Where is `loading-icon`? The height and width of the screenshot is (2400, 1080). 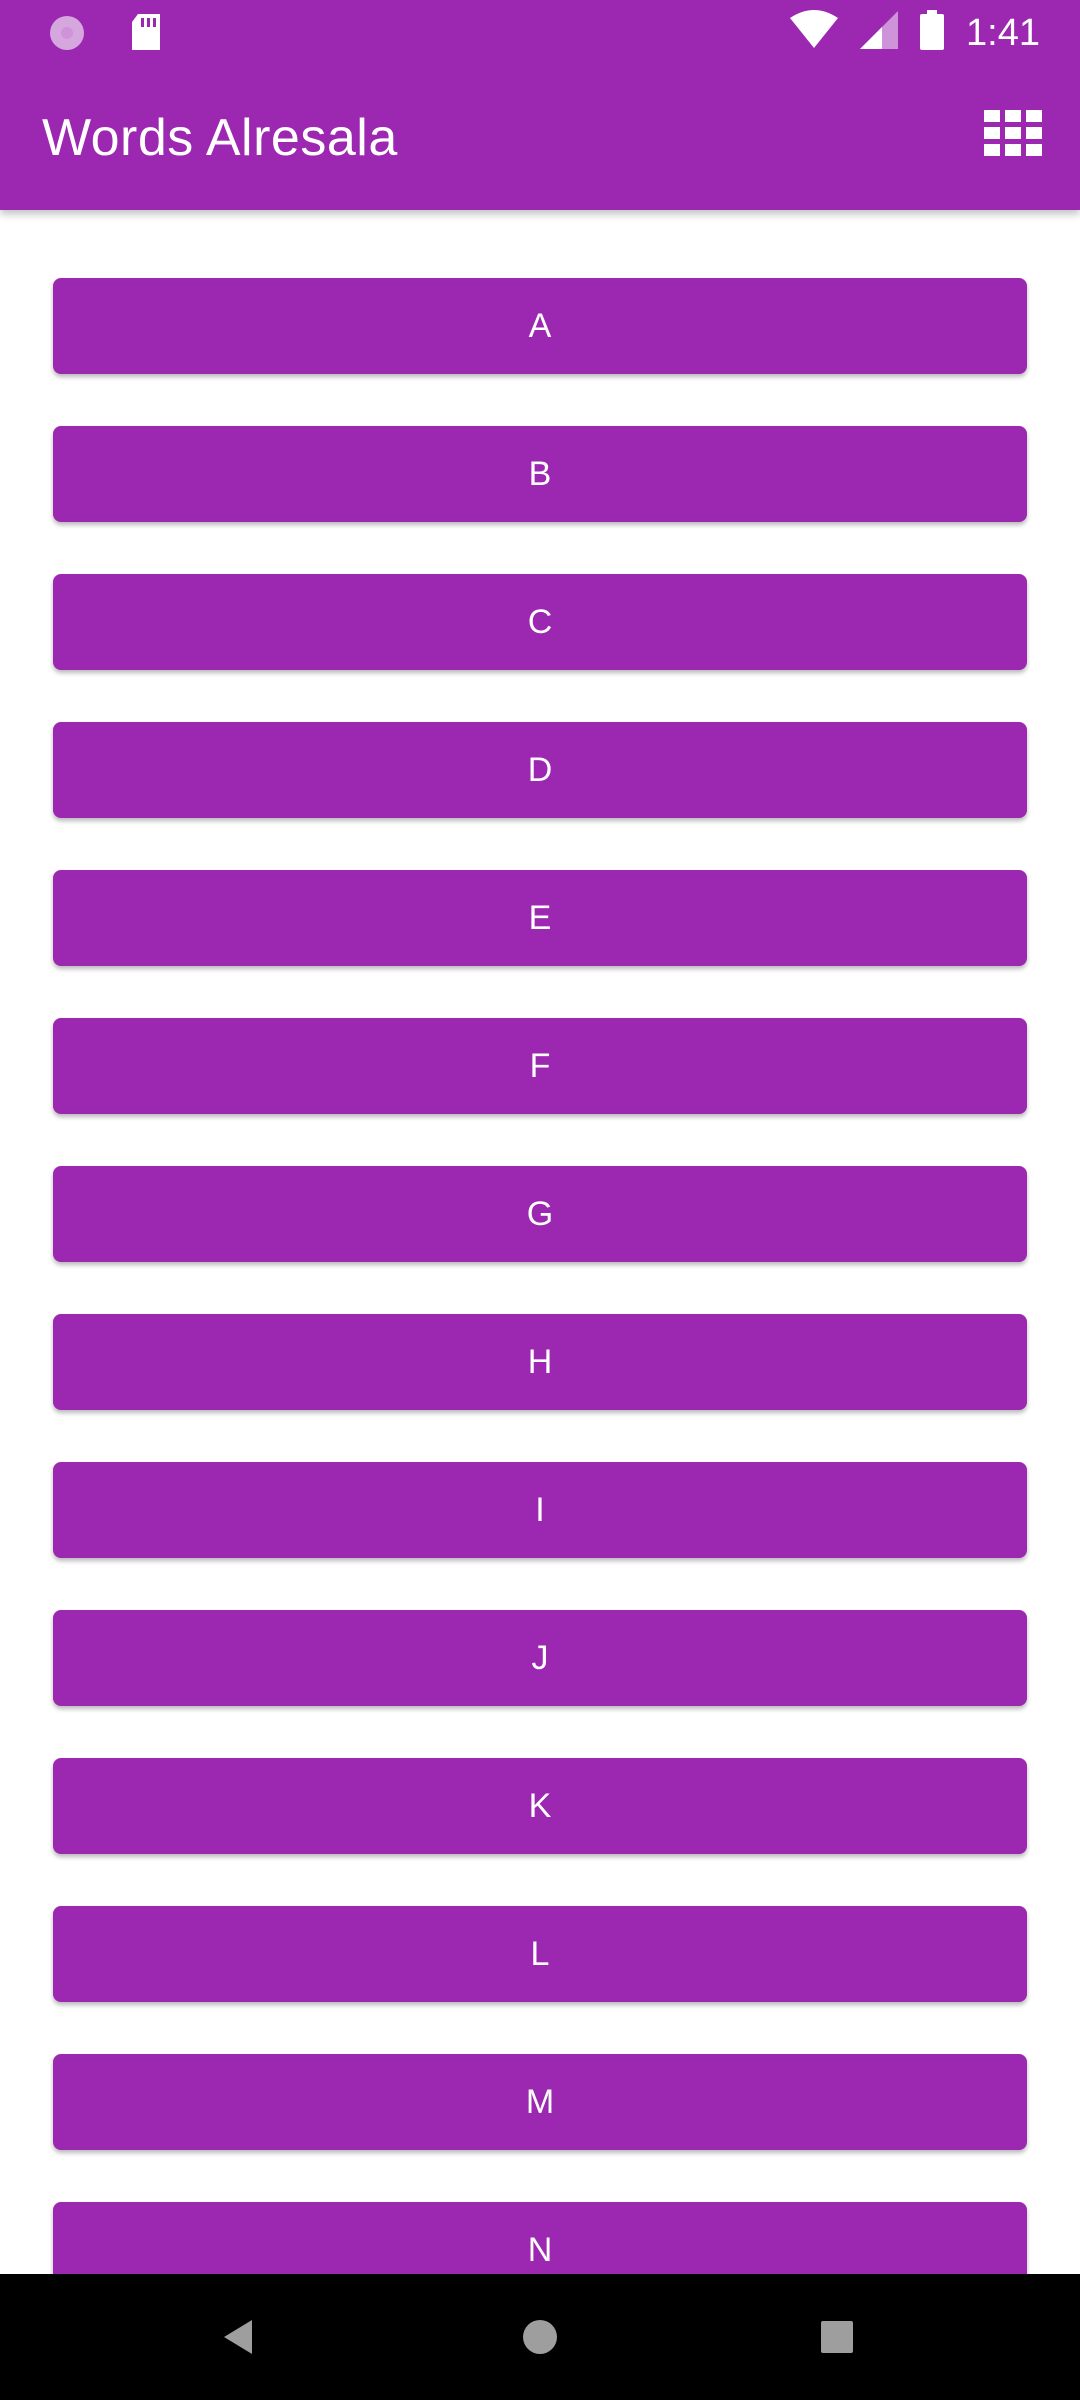 loading-icon is located at coordinates (67, 35).